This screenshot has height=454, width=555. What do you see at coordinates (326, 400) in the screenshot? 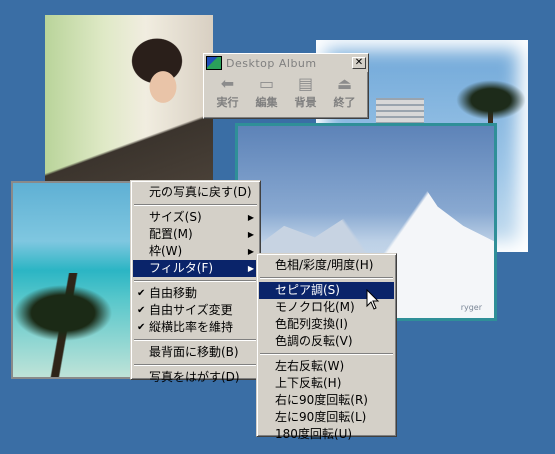
I see `submenu-item-rotate-right: 右に90度回転(R)` at bounding box center [326, 400].